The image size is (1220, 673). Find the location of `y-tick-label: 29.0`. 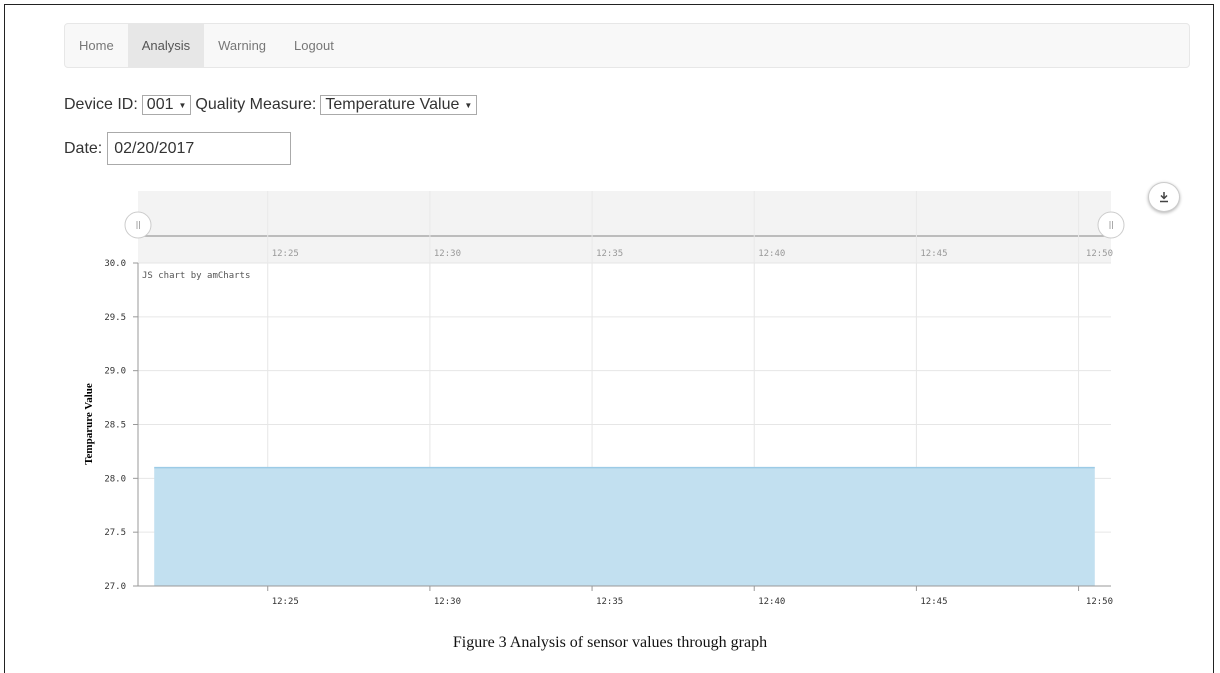

y-tick-label: 29.0 is located at coordinates (115, 372).